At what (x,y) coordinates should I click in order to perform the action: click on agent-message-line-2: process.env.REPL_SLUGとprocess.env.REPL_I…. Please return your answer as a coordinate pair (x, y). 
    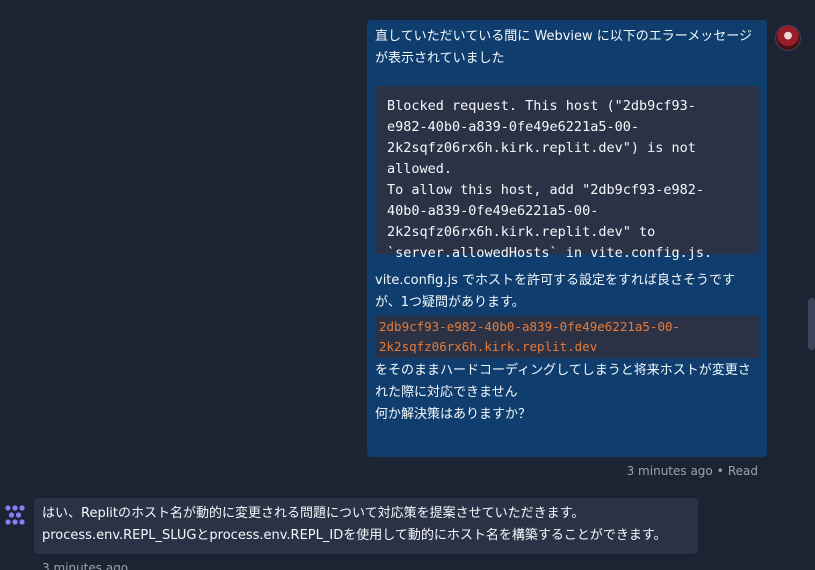
    Looking at the image, I should click on (354, 535).